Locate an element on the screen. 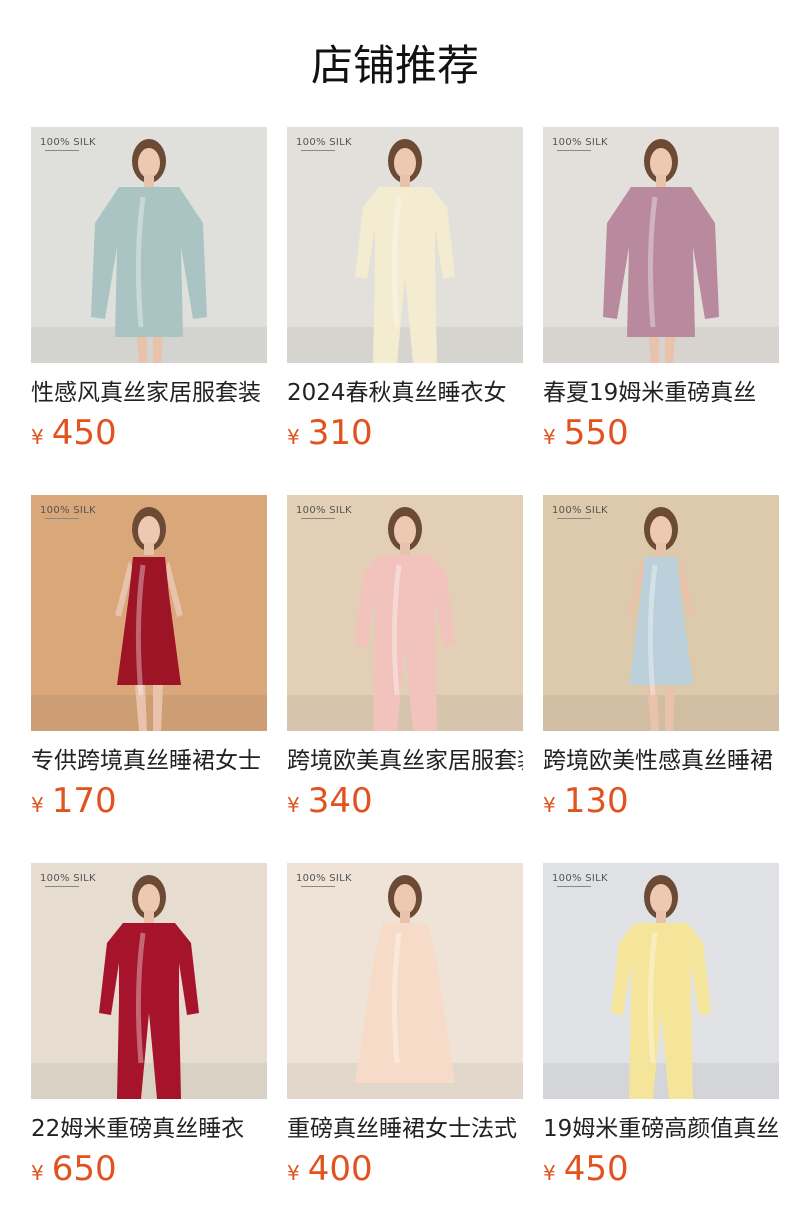 This screenshot has height=1232, width=790. product-name: 重磅真丝睡裙女士法式 is located at coordinates (405, 1129).